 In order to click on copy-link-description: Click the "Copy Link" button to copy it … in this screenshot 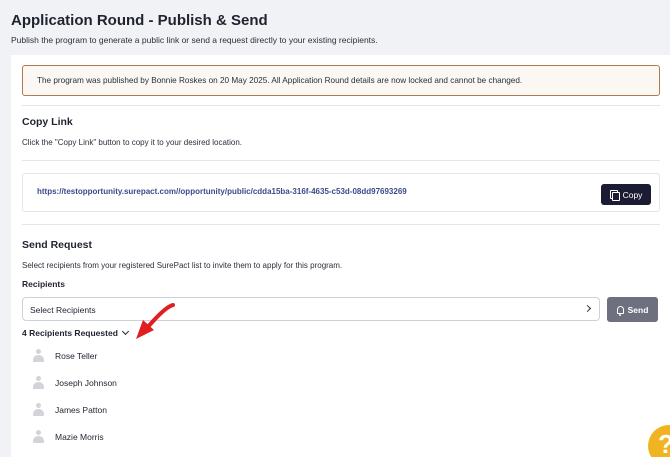, I will do `click(132, 142)`.